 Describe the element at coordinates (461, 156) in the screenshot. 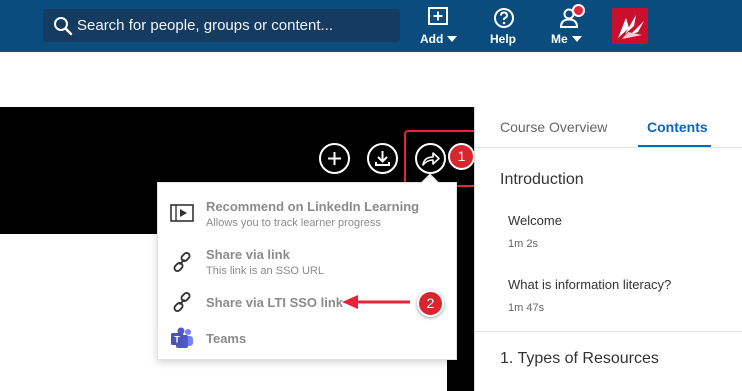

I see `step-badge-1: 1` at that location.